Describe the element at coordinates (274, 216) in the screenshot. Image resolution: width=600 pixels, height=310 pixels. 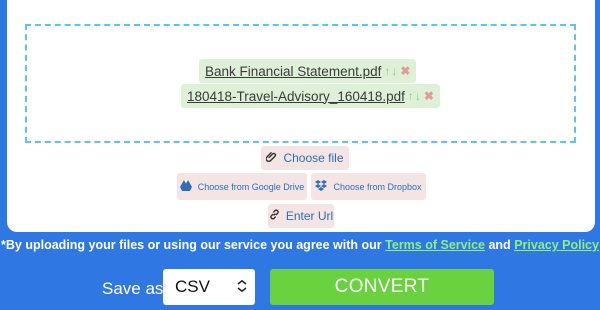
I see `link-icon` at that location.